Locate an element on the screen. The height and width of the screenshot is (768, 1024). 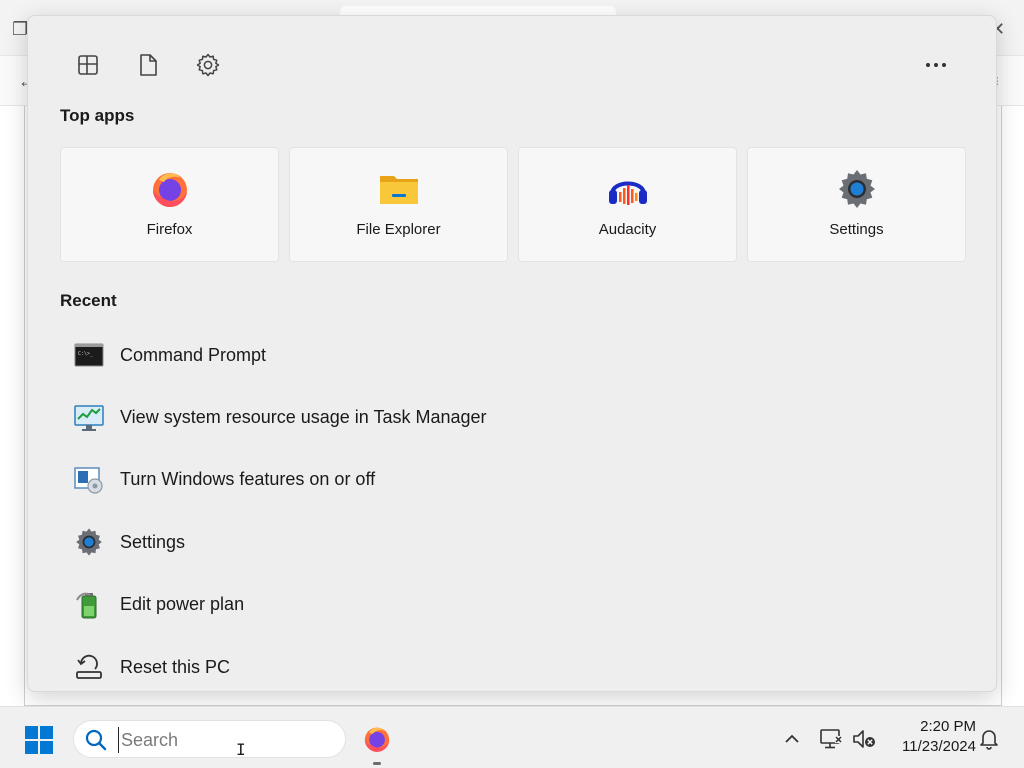
app-tile-label: Settings is located at coordinates (856, 229).